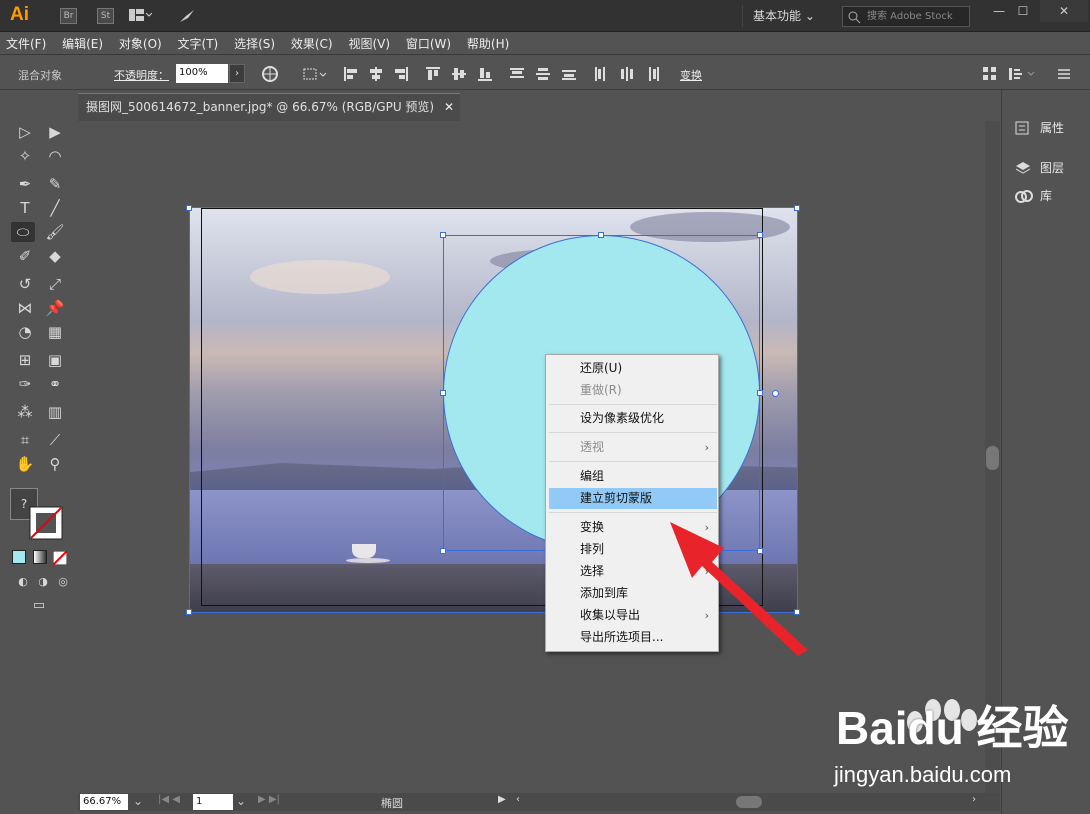 The height and width of the screenshot is (814, 1090). I want to click on maximize-button: ☐, so click(1023, 11).